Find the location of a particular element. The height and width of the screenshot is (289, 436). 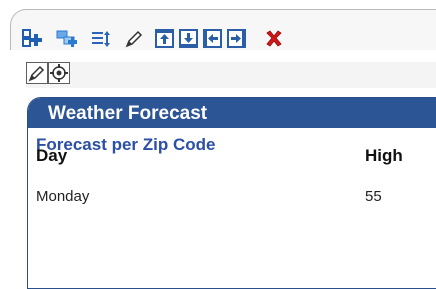

add-portlet-icon is located at coordinates (32, 39).